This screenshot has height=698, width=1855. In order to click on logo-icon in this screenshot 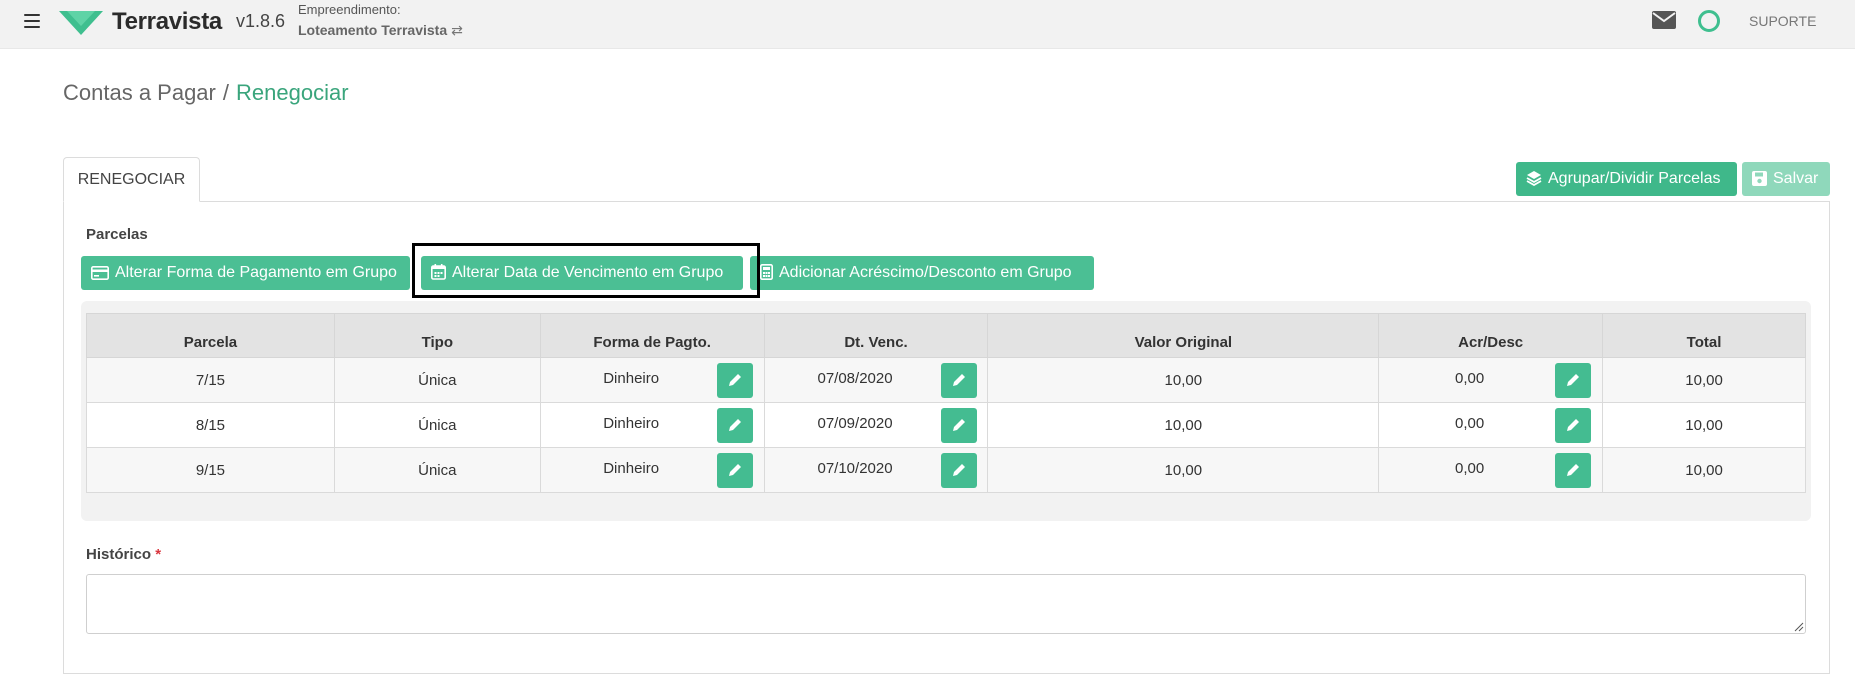, I will do `click(81, 23)`.